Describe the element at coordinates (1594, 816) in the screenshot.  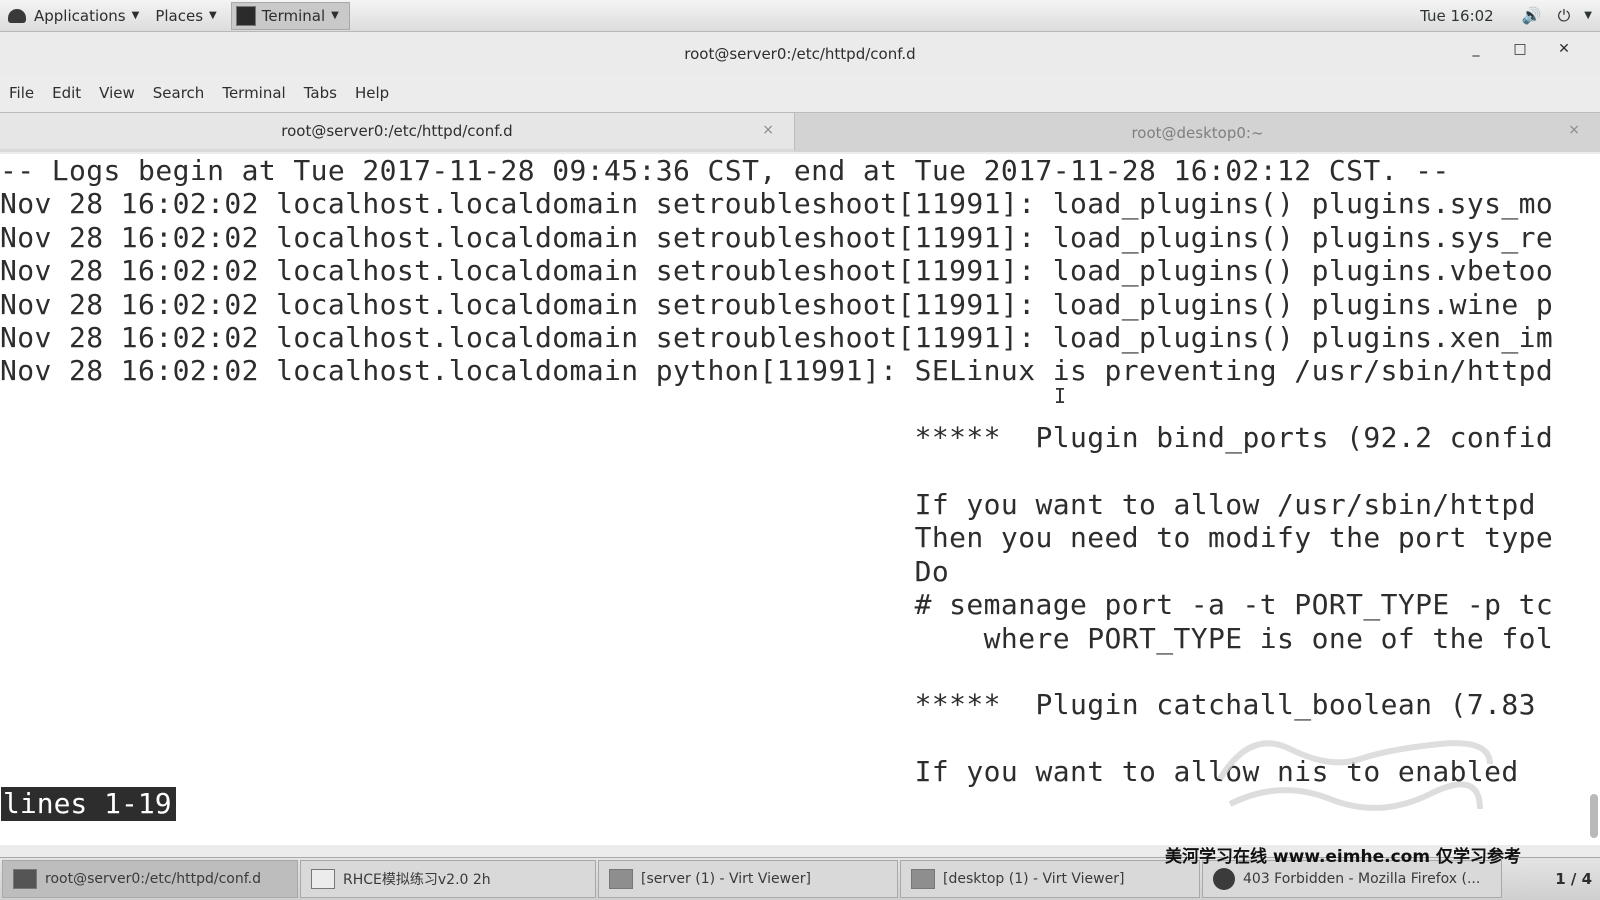
I see `scroll-thumb` at that location.